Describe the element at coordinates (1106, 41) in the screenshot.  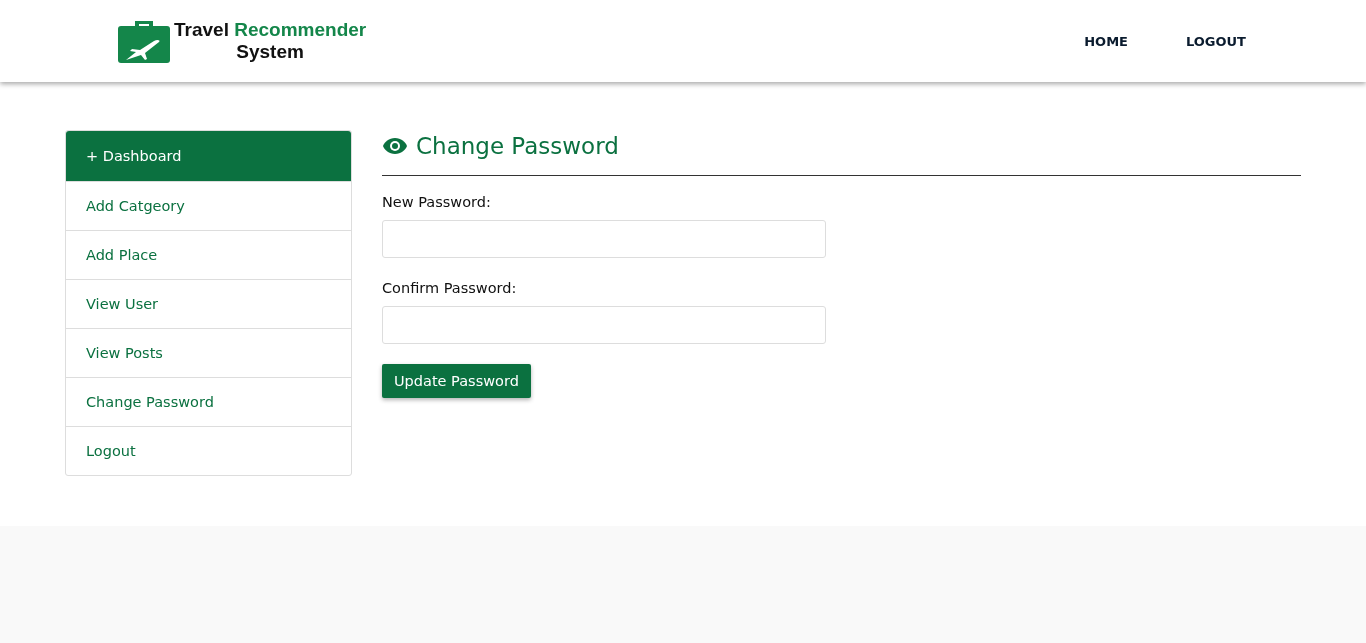
I see `nav-link: HOME` at that location.